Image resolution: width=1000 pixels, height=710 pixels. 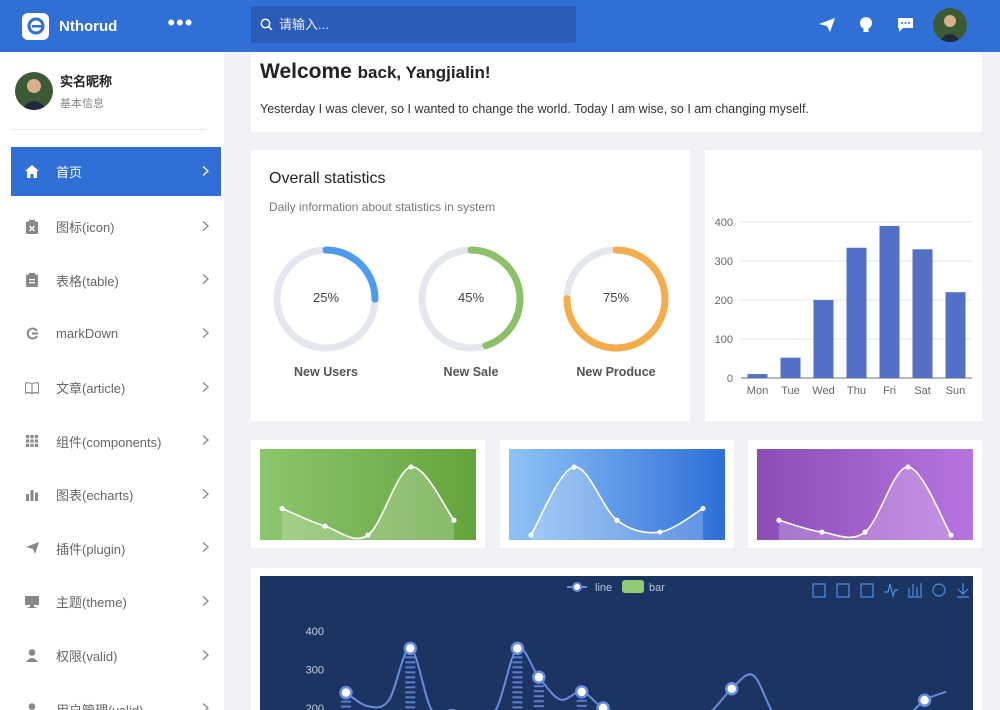 I want to click on sidebar-item-plugin: 插件(plugin), so click(x=116, y=549).